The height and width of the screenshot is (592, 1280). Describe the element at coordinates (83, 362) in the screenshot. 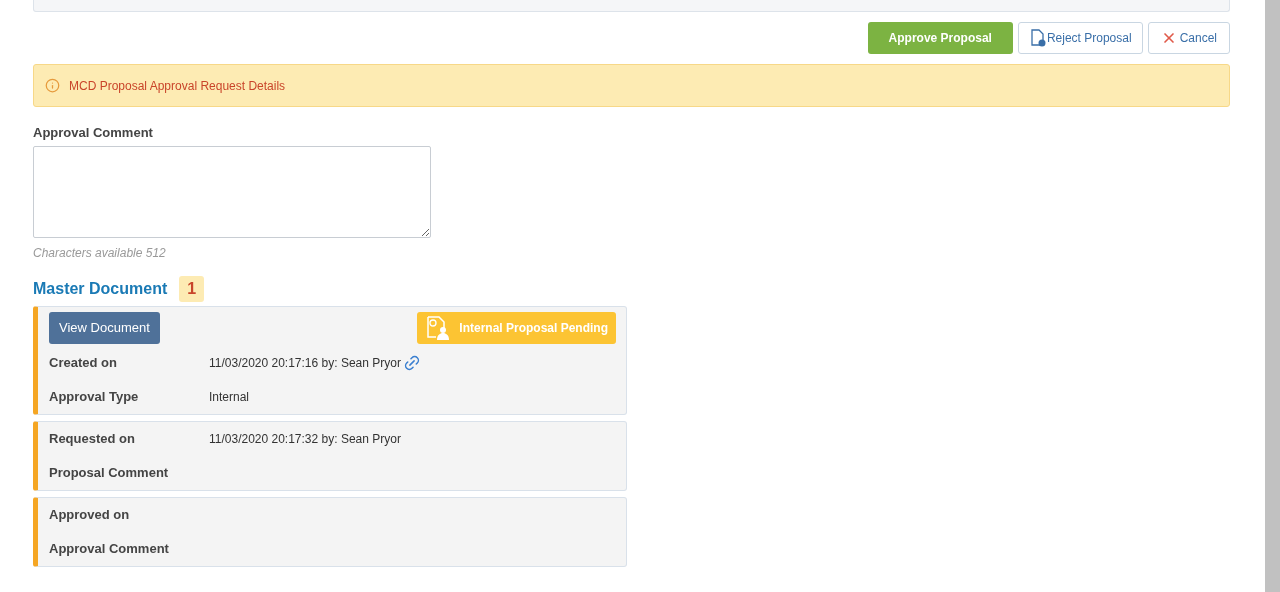

I see `row-label: Created on` at that location.